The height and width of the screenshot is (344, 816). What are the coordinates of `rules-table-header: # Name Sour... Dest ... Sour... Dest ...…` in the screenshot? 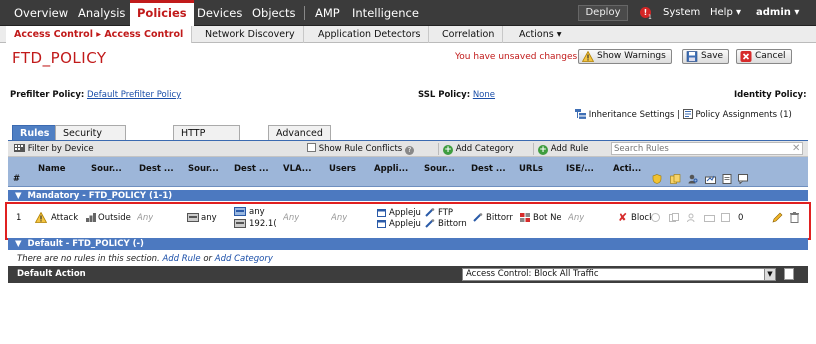 It's located at (408, 172).